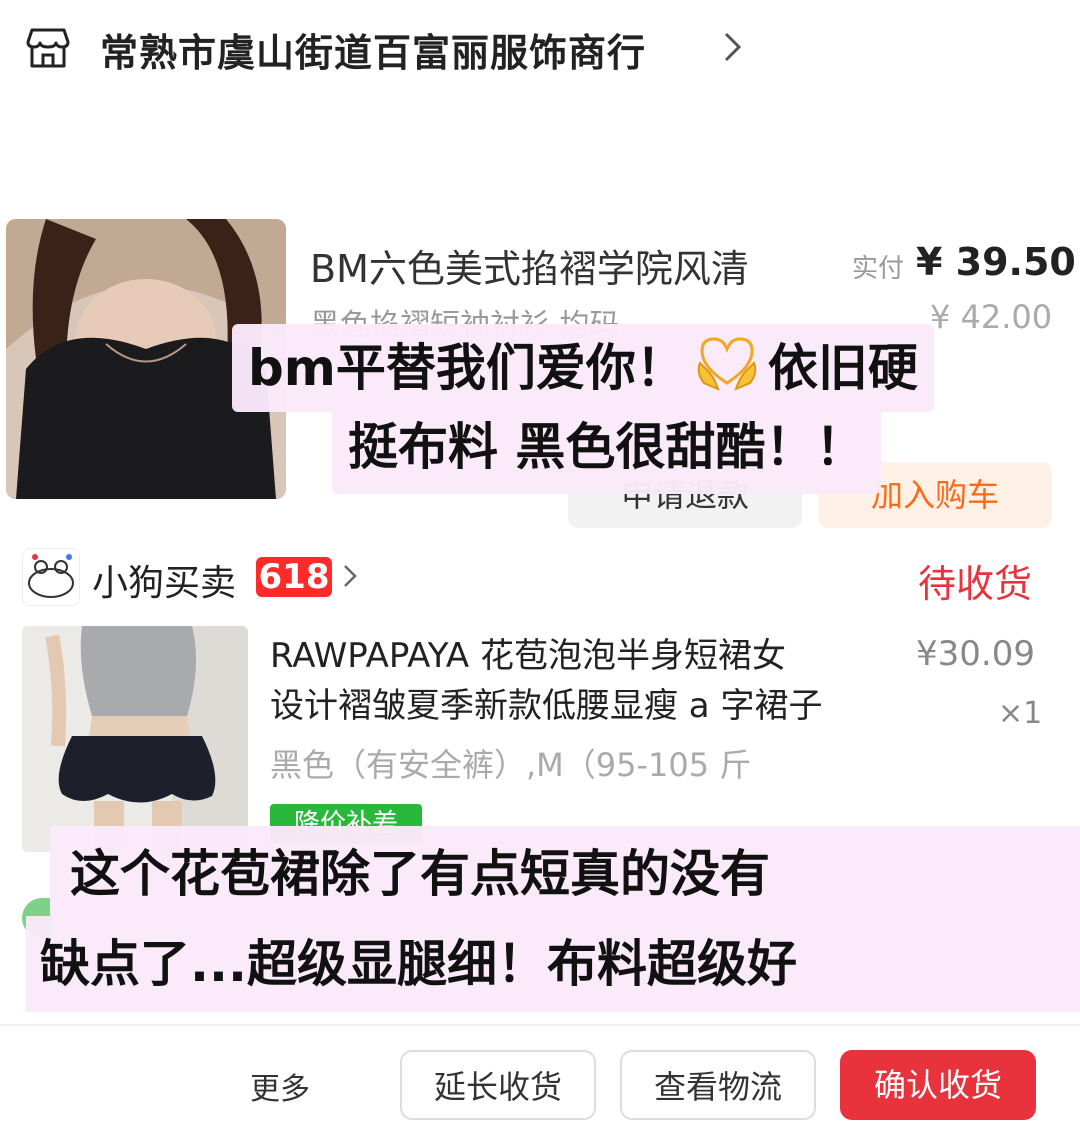 The image size is (1080, 1122). I want to click on paid-price: ¥ 39.50, so click(996, 262).